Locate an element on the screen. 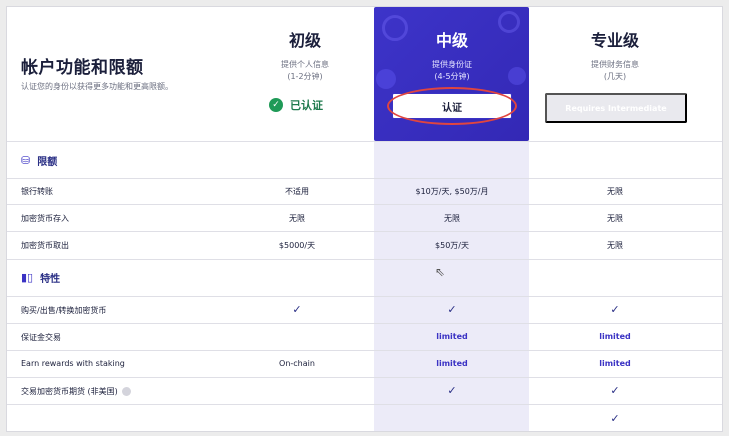 This screenshot has height=436, width=729. cell-intermediate: $10万/天, $50万/月 is located at coordinates (452, 191).